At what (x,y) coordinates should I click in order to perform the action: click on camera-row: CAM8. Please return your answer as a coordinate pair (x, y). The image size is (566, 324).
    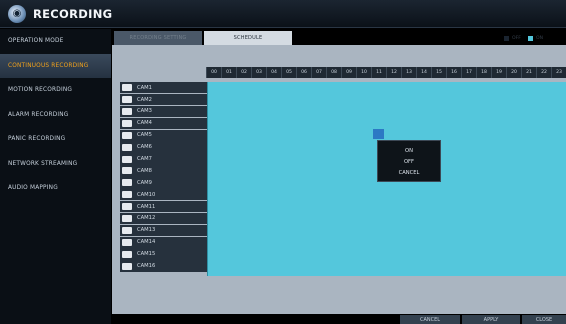
    Looking at the image, I should click on (163, 171).